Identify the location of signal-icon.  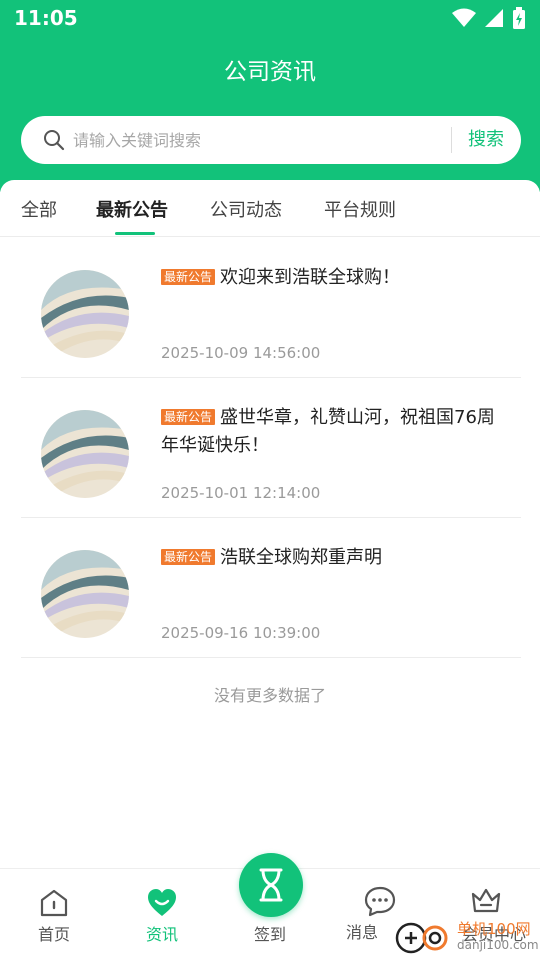
(494, 18).